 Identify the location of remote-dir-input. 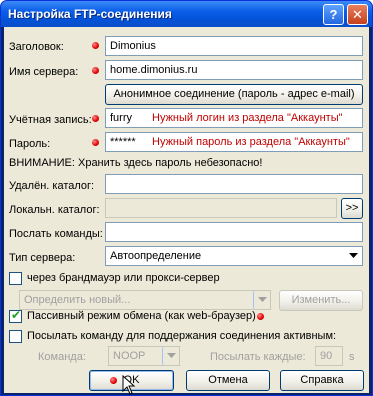
(234, 184).